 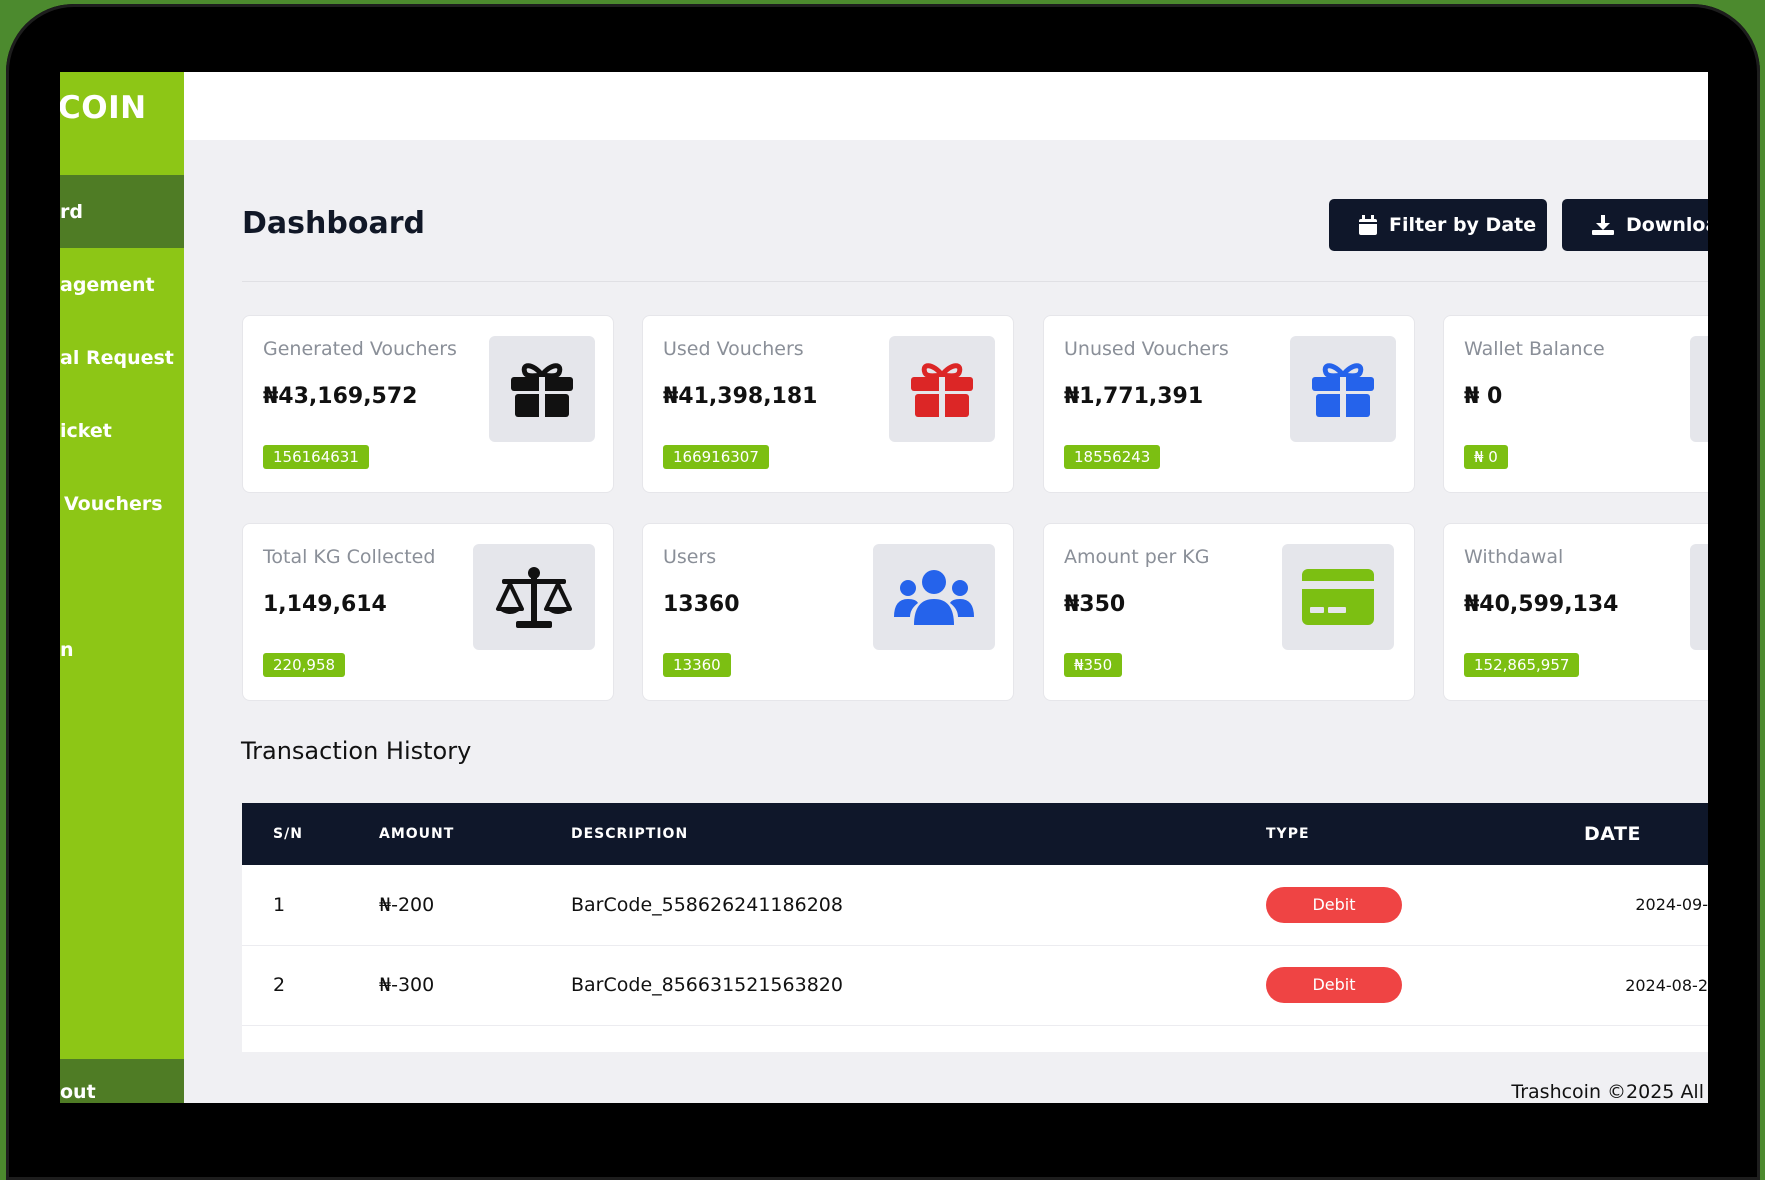 What do you see at coordinates (697, 665) in the screenshot?
I see `card-badge: 13360` at bounding box center [697, 665].